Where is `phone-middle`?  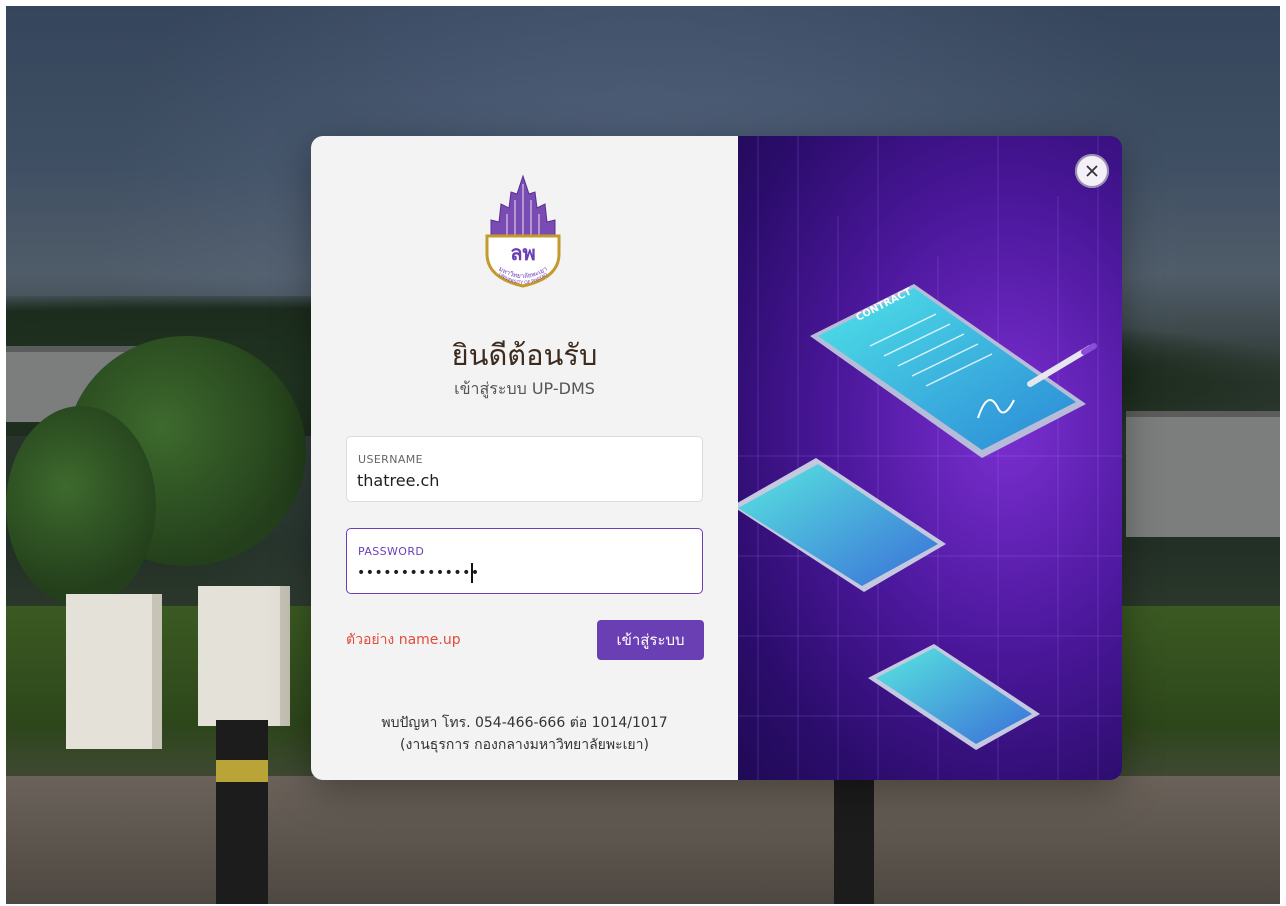 phone-middle is located at coordinates (842, 525).